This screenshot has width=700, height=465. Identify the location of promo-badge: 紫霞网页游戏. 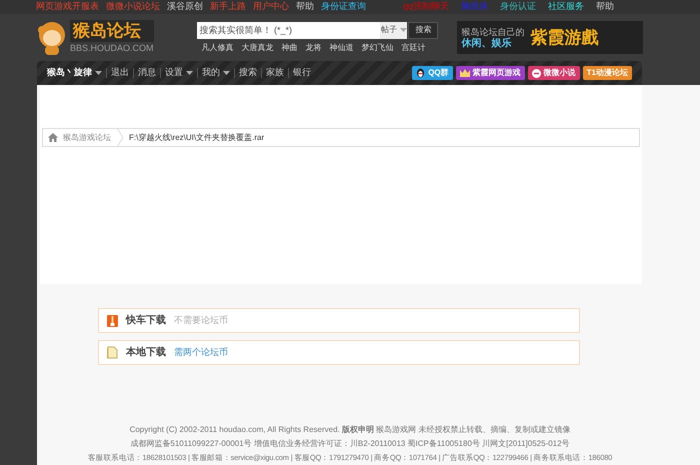
(490, 73).